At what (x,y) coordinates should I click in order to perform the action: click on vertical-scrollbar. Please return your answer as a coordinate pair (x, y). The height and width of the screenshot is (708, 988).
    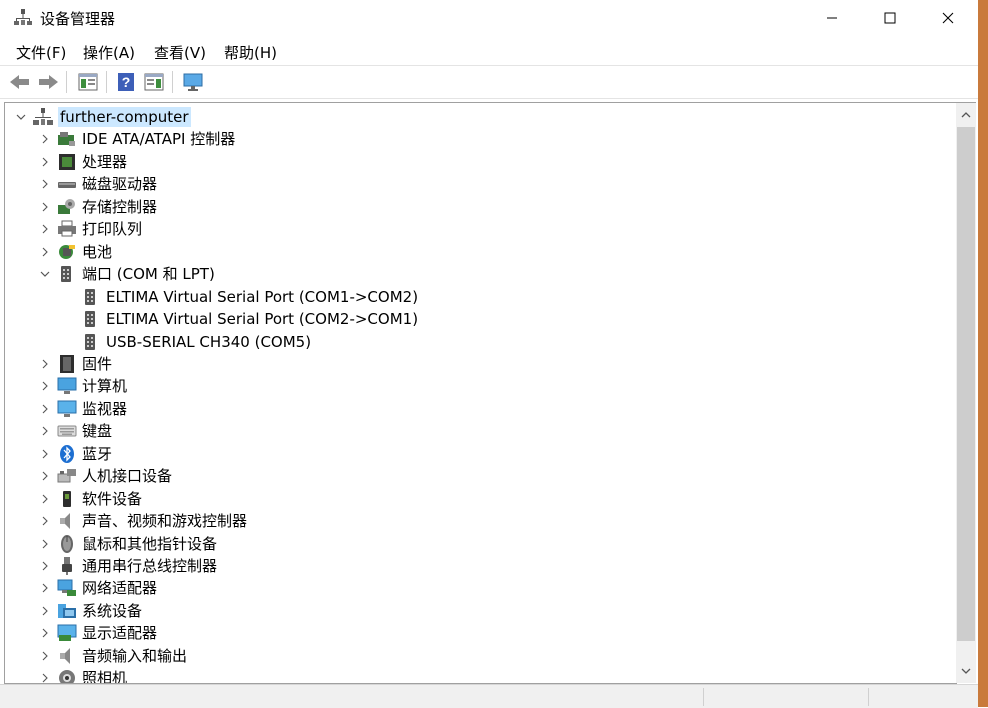
    Looking at the image, I should click on (966, 392).